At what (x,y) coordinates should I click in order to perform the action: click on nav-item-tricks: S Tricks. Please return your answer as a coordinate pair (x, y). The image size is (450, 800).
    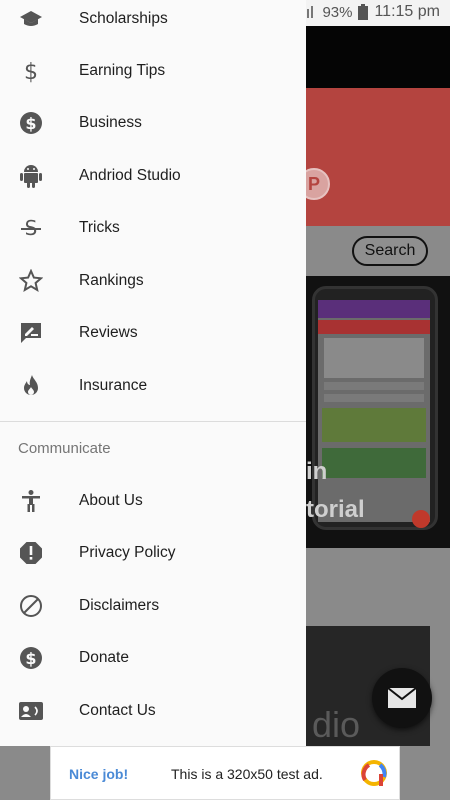
    Looking at the image, I should click on (153, 228).